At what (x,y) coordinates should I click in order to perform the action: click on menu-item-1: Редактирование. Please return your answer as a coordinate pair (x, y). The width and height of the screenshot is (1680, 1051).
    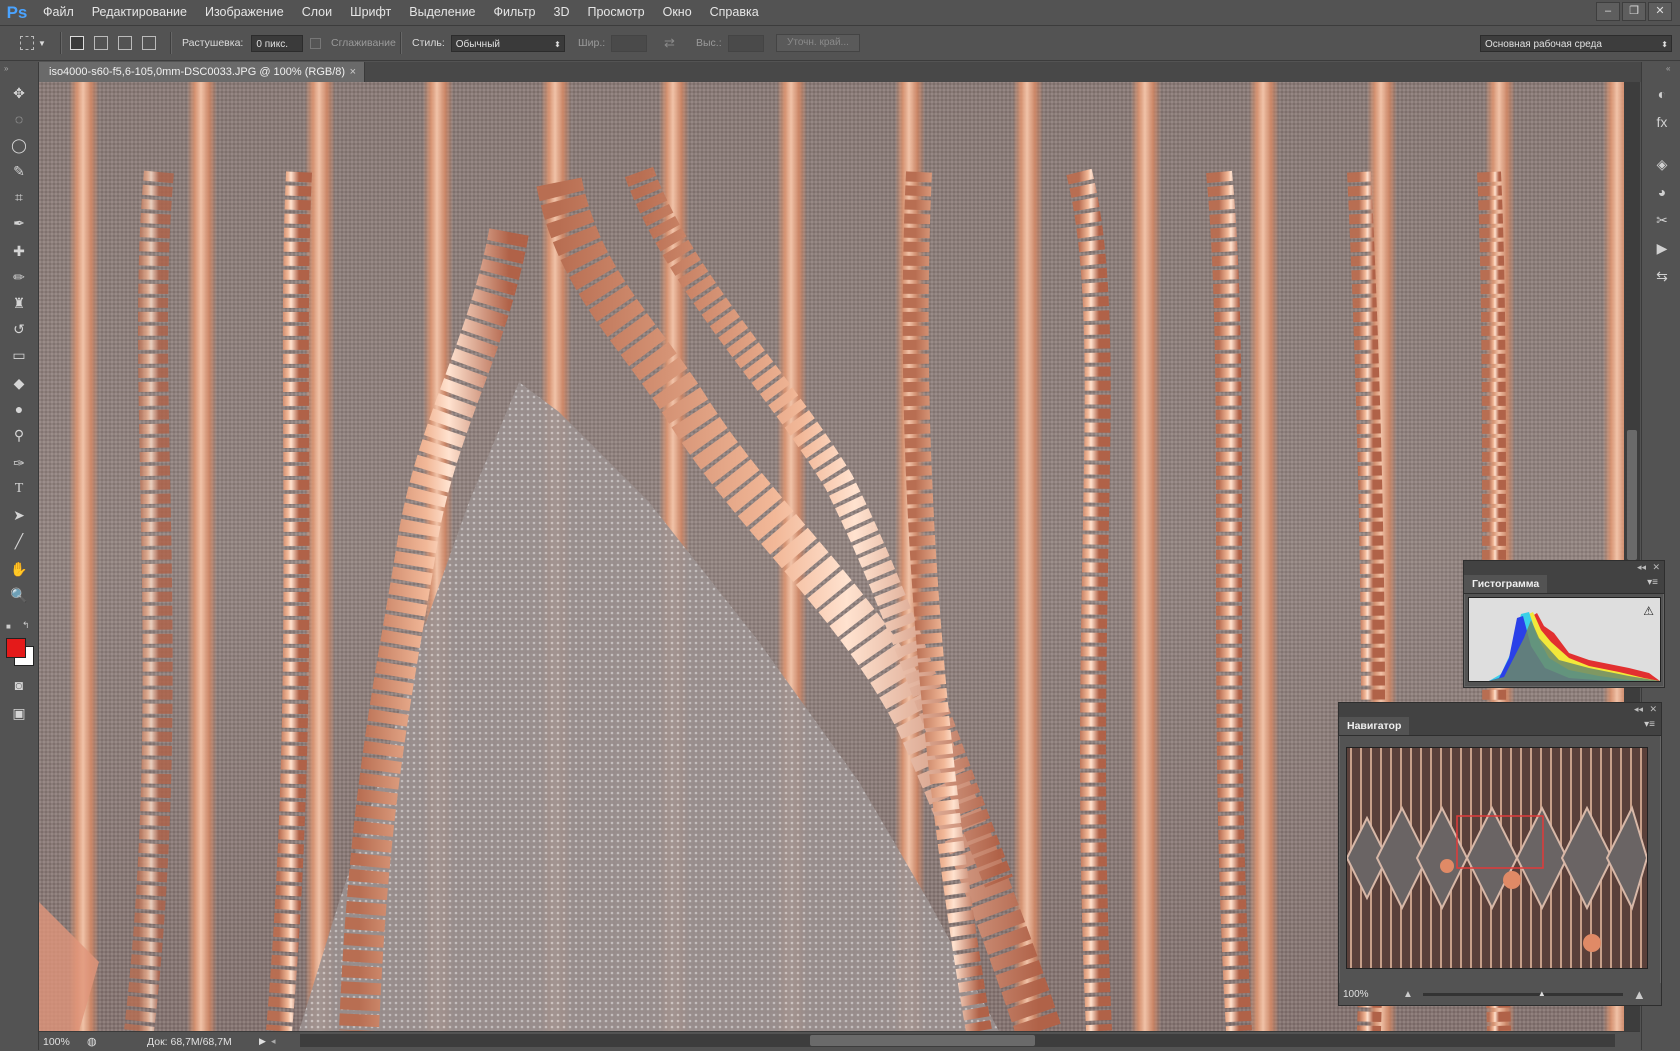
    Looking at the image, I should click on (139, 12).